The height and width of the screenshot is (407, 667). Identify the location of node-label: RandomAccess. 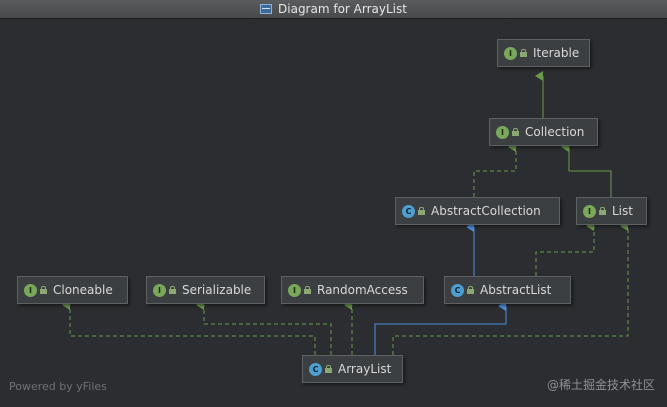
(362, 290).